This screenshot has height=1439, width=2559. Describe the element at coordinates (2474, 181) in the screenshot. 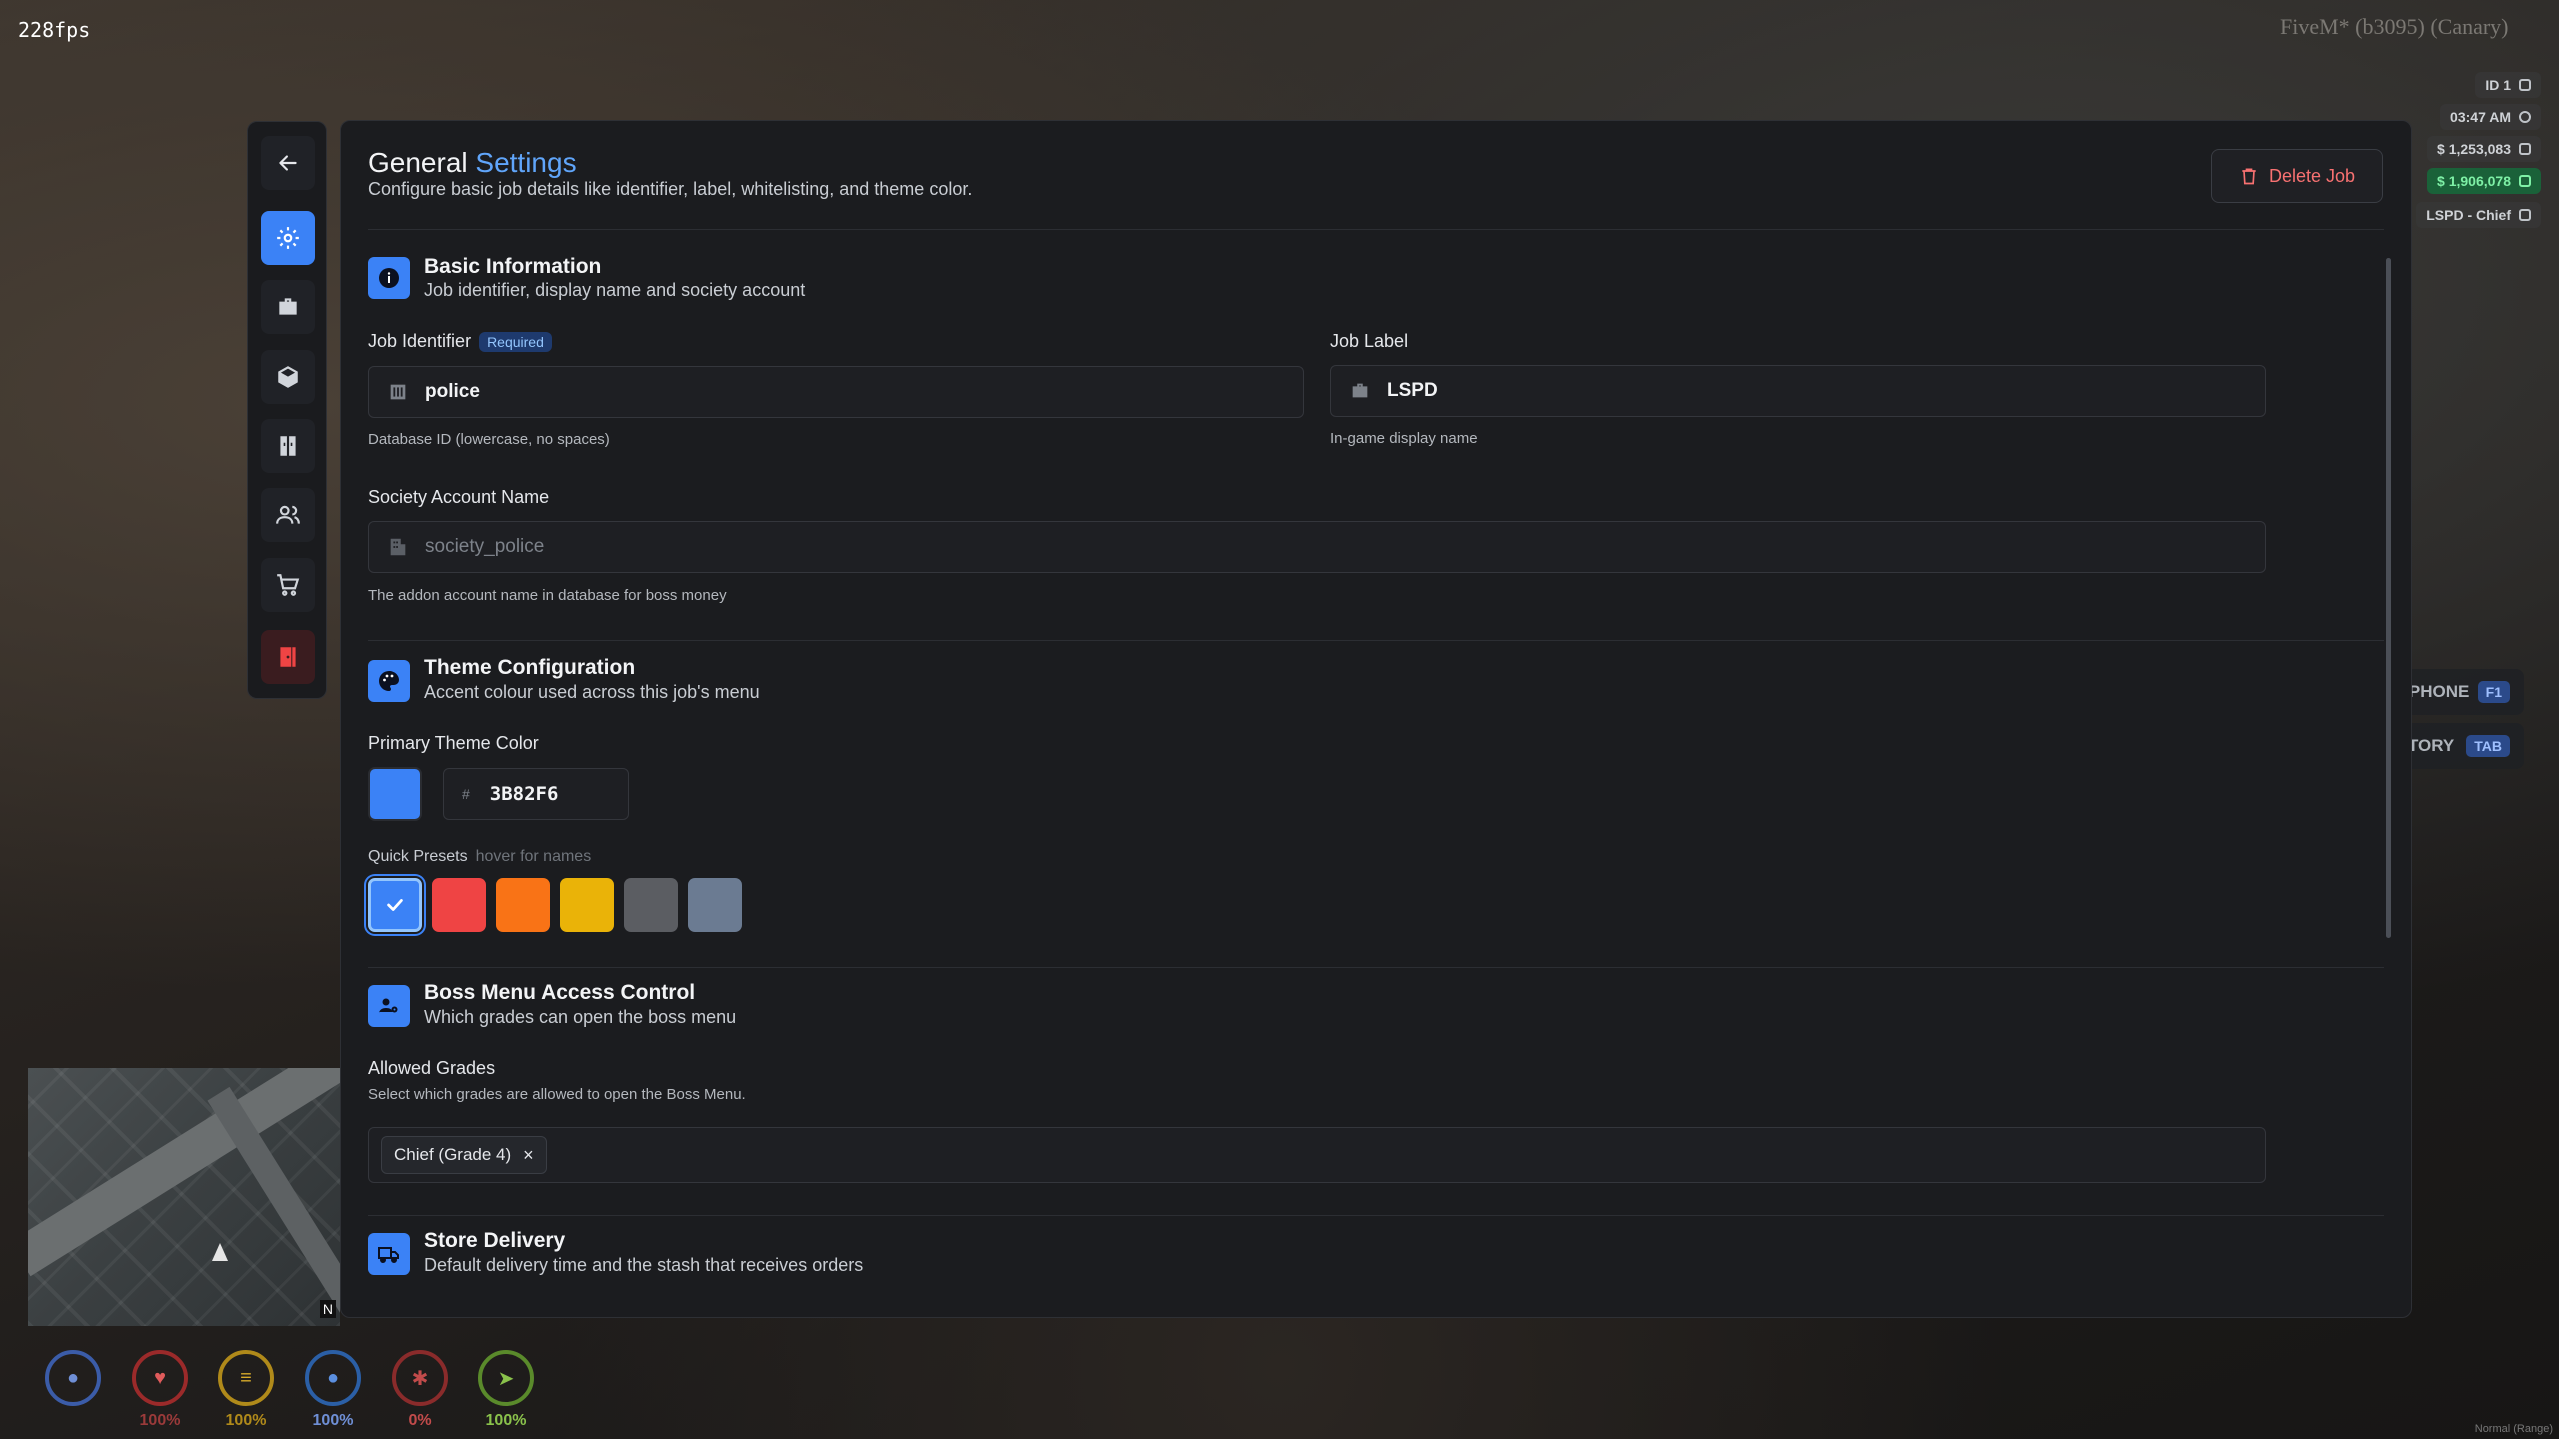

I see `bank-text: $ 1,906,078` at that location.